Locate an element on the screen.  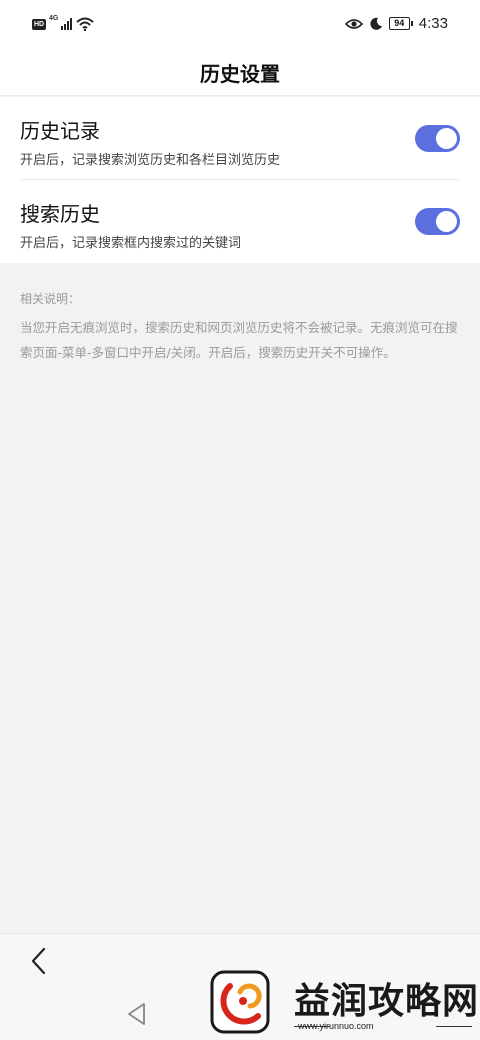
moon-icon is located at coordinates (376, 23).